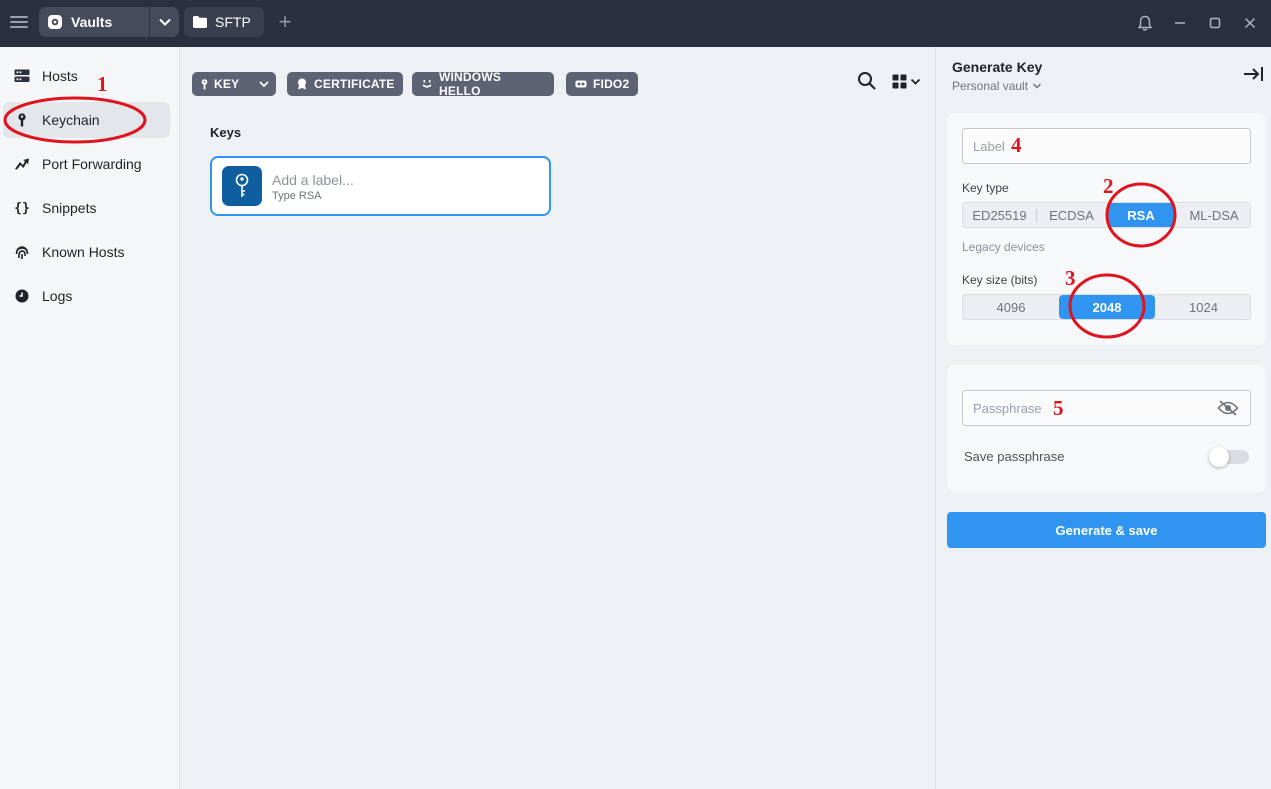 Image resolution: width=1271 pixels, height=789 pixels. I want to click on key-size-label: Key size (bits), so click(1000, 280).